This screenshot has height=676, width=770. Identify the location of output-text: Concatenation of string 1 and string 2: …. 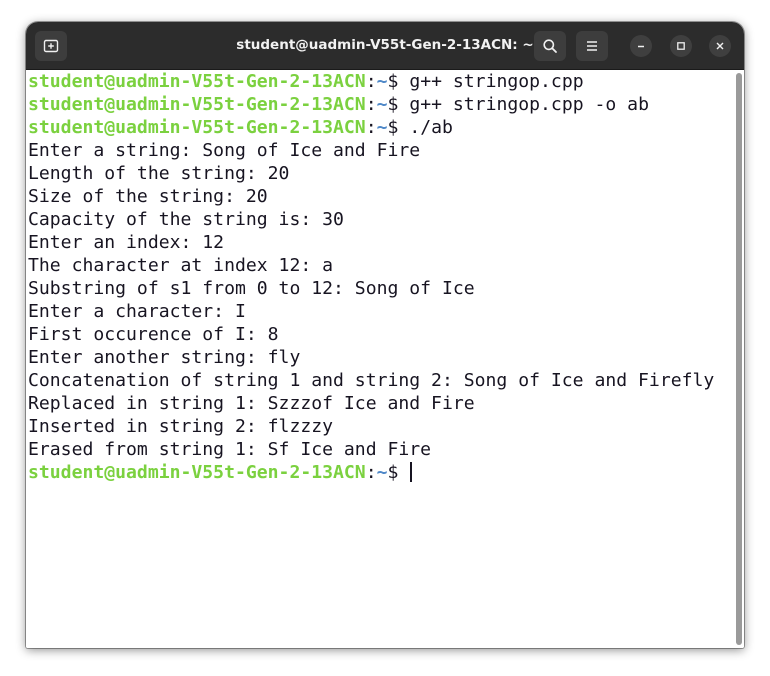
(371, 380).